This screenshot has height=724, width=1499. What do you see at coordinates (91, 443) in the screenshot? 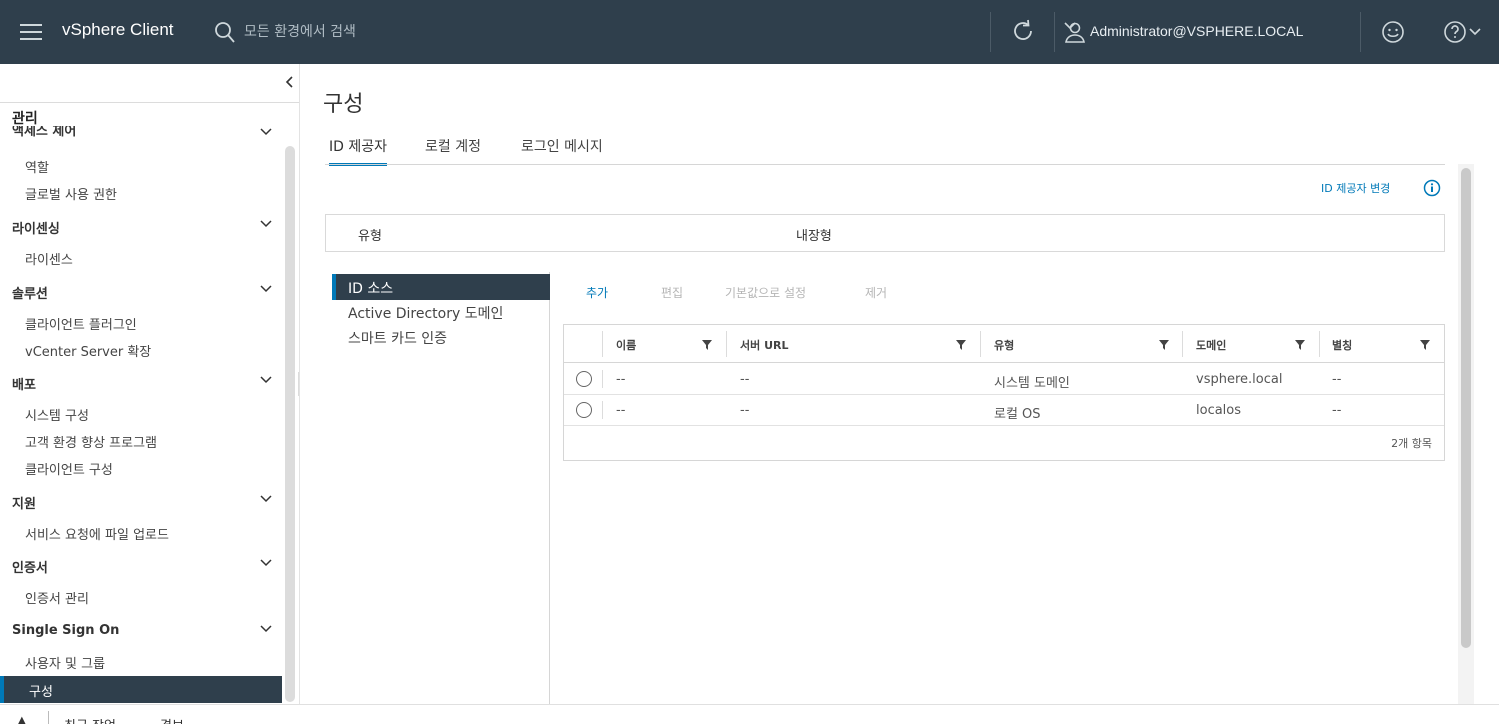
I see `sidebar-item-label: 고객 환경 향상 프로그램` at bounding box center [91, 443].